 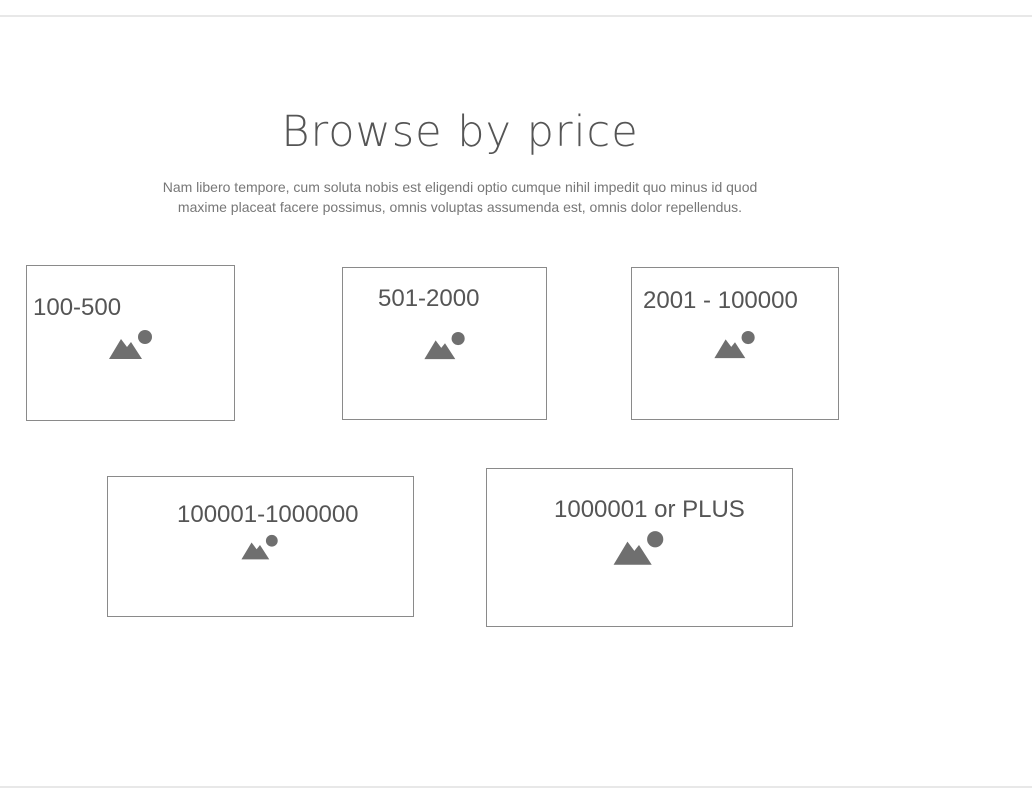 I want to click on price-card-100001-1000000: 100001-1000000, so click(x=260, y=546).